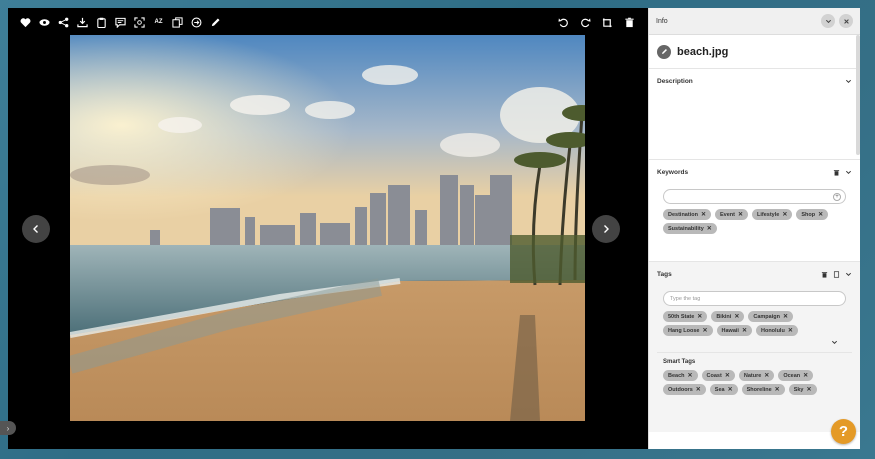 The height and width of the screenshot is (459, 875). I want to click on az-icon: AZ, so click(158, 22).